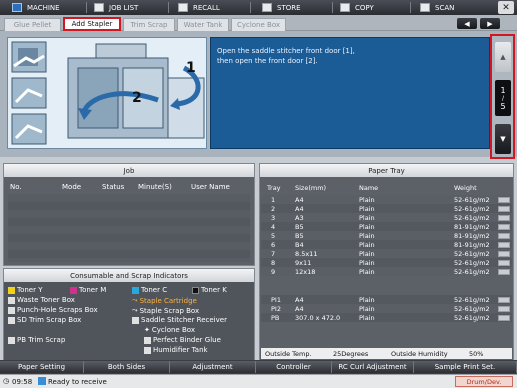 The image size is (517, 388). I want to click on clock-icon: ◷, so click(6, 381).